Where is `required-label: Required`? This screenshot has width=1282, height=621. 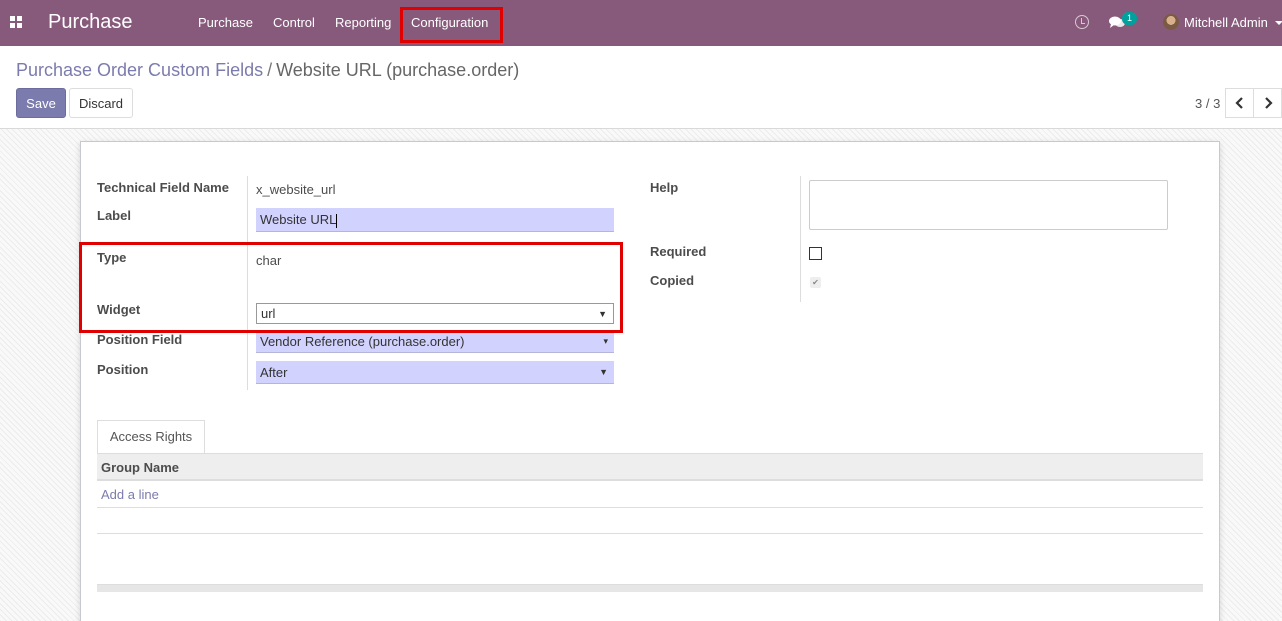
required-label: Required is located at coordinates (678, 251).